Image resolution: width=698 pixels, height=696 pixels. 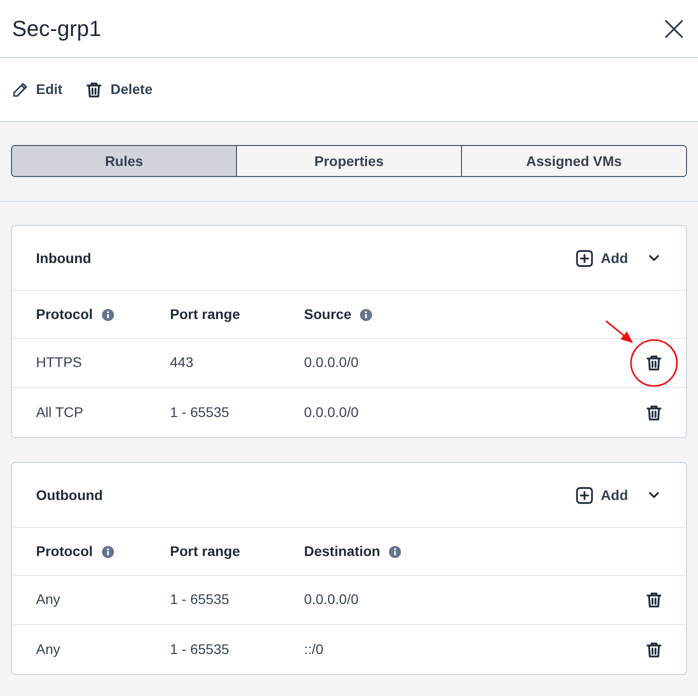 What do you see at coordinates (64, 258) in the screenshot?
I see `section-title: Inbound` at bounding box center [64, 258].